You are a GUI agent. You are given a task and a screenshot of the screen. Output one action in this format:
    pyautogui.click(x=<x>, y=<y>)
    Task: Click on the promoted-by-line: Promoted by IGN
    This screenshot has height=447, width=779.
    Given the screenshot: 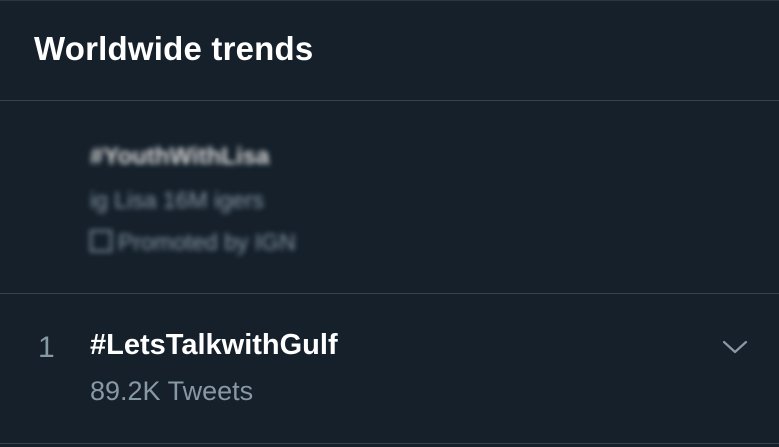 What is the action you would take?
    pyautogui.click(x=193, y=242)
    